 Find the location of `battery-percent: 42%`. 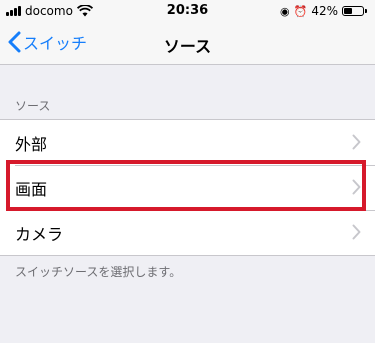

battery-percent: 42% is located at coordinates (324, 11).